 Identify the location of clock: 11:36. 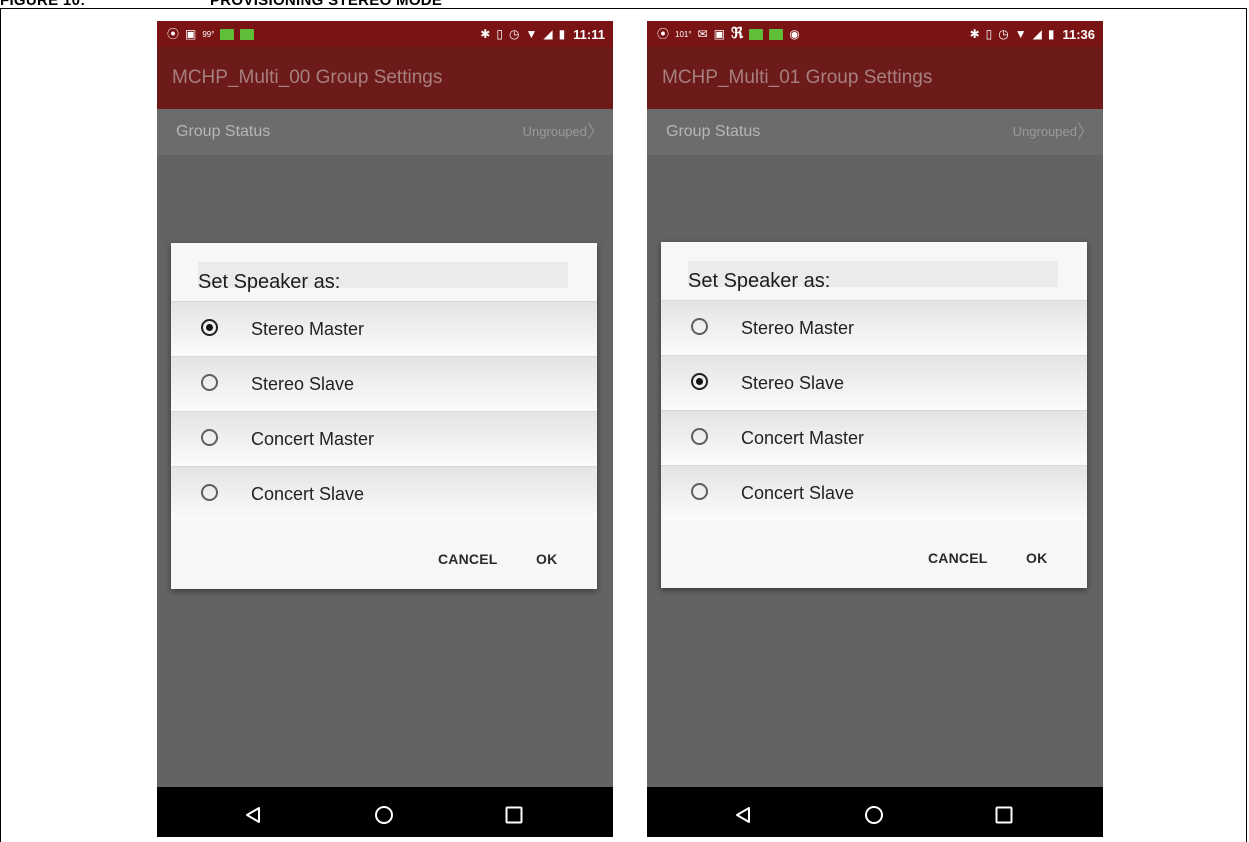
(1078, 34).